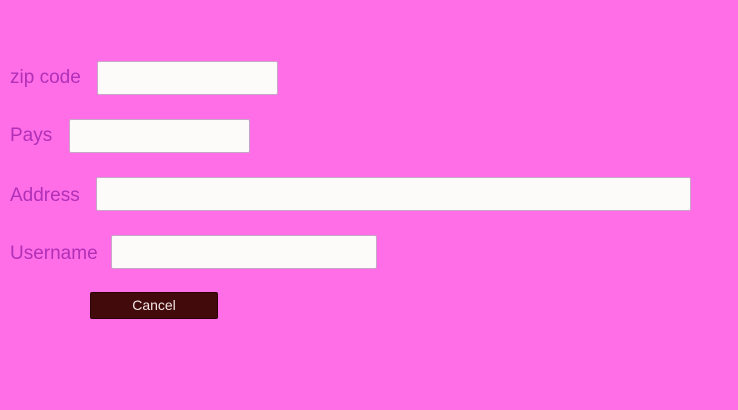 The image size is (738, 410). I want to click on pays-label: Pays, so click(31, 135).